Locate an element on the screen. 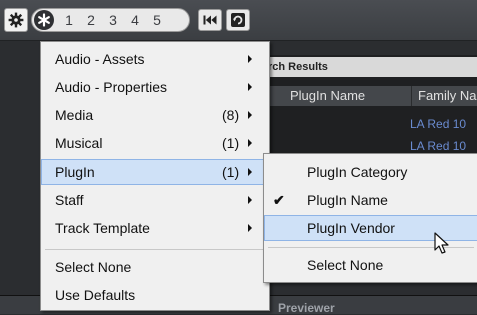 This screenshot has width=477, height=315. menu-item-label: Media is located at coordinates (74, 115).